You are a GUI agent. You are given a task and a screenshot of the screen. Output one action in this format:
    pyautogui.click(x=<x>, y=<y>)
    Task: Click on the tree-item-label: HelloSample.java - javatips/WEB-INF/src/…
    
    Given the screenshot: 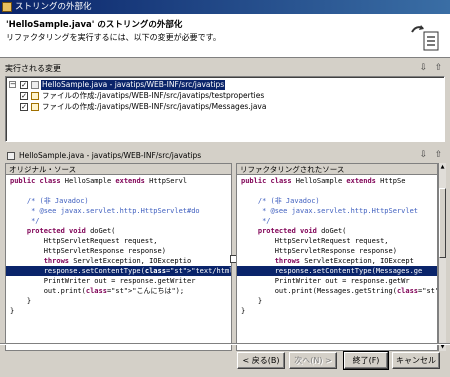 What is the action you would take?
    pyautogui.click(x=133, y=85)
    